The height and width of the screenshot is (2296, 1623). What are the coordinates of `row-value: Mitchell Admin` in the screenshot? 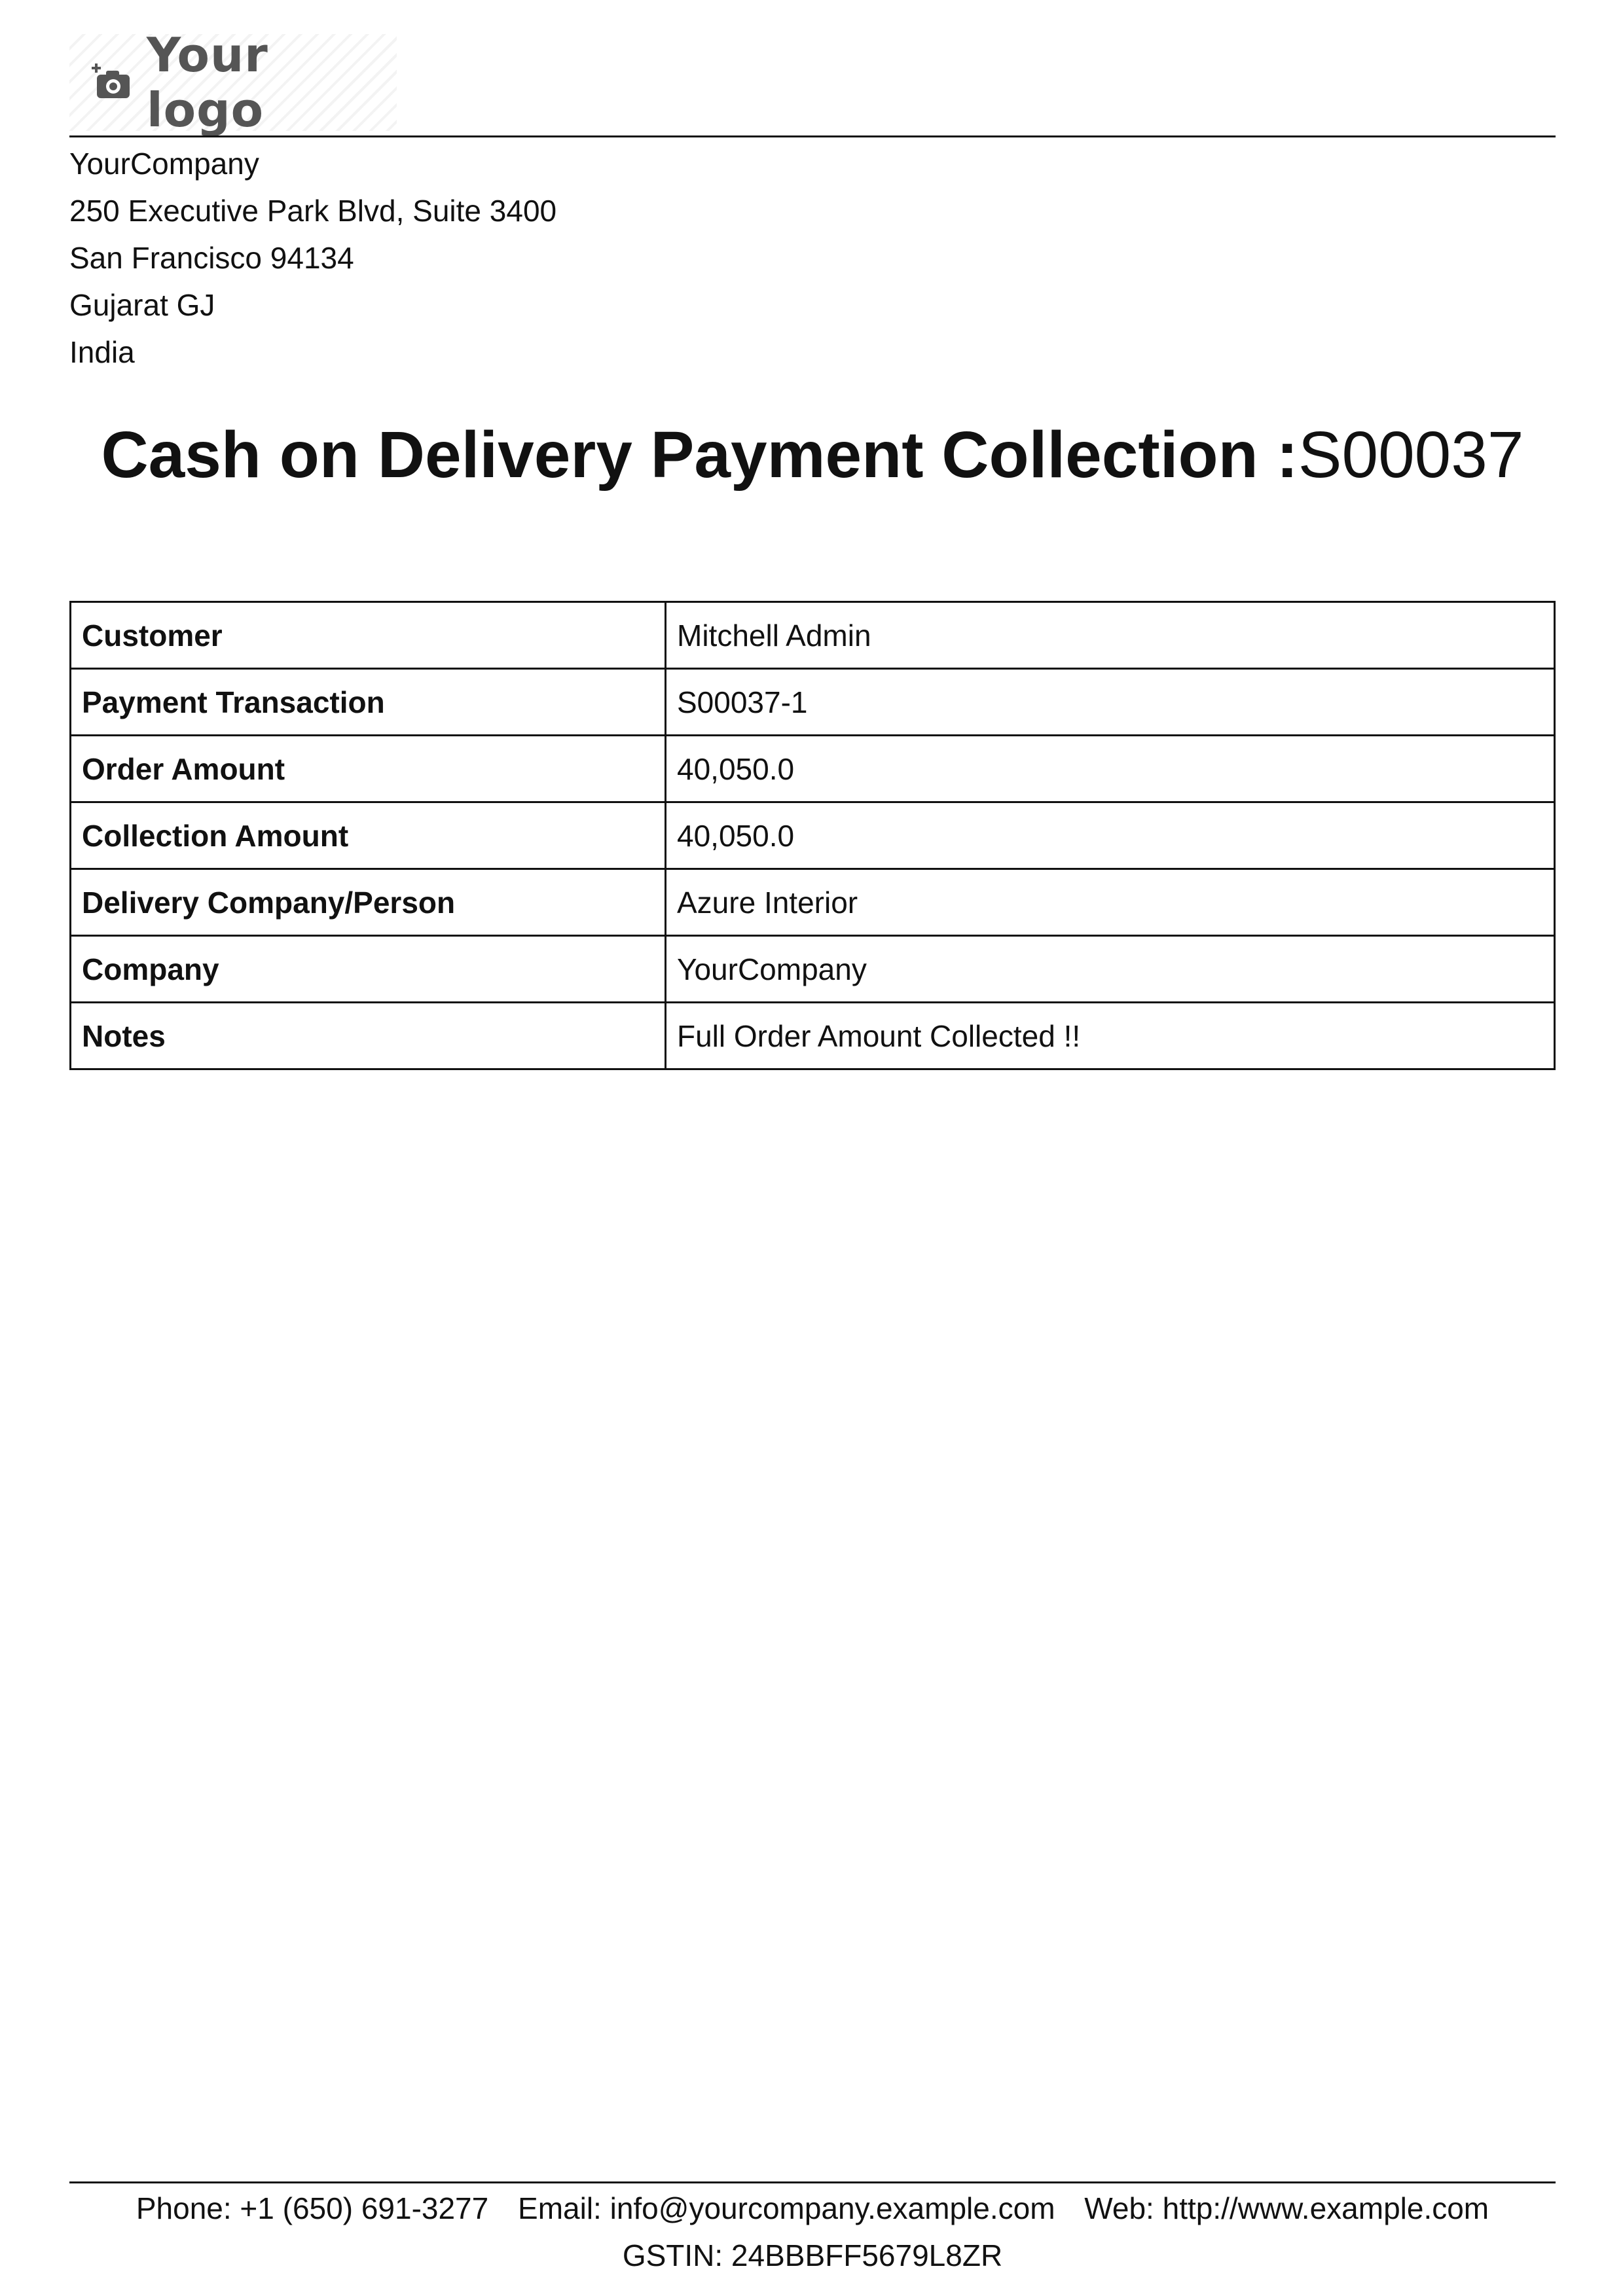 It's located at (1110, 635).